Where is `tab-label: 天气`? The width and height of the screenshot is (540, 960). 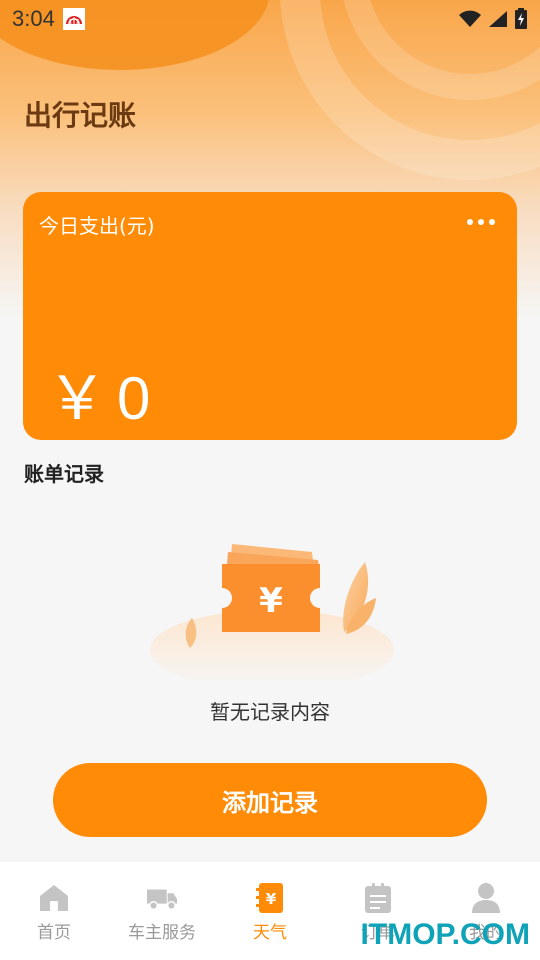
tab-label: 天气 is located at coordinates (270, 933).